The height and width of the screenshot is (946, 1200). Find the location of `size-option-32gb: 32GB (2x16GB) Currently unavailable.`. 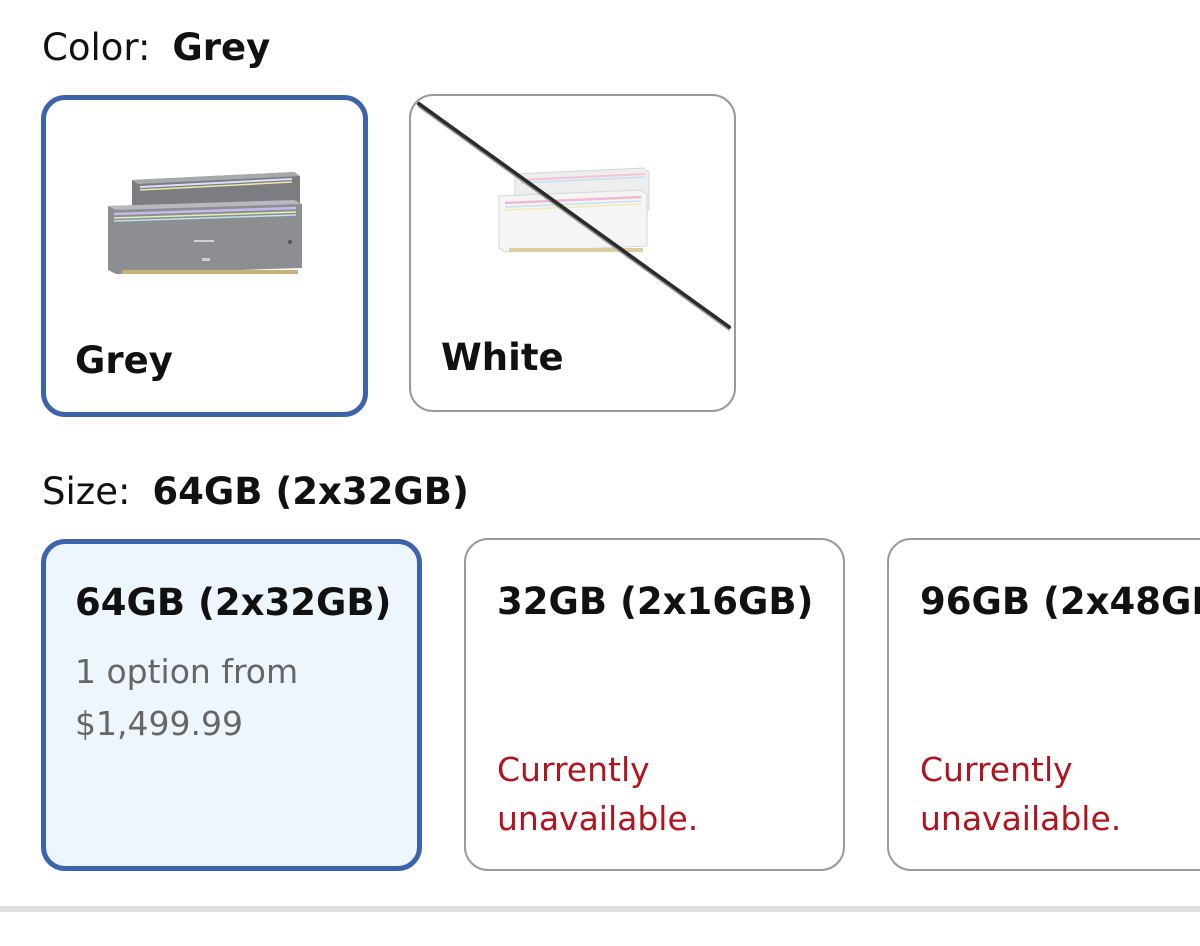

size-option-32gb: 32GB (2x16GB) Currently unavailable. is located at coordinates (654, 704).